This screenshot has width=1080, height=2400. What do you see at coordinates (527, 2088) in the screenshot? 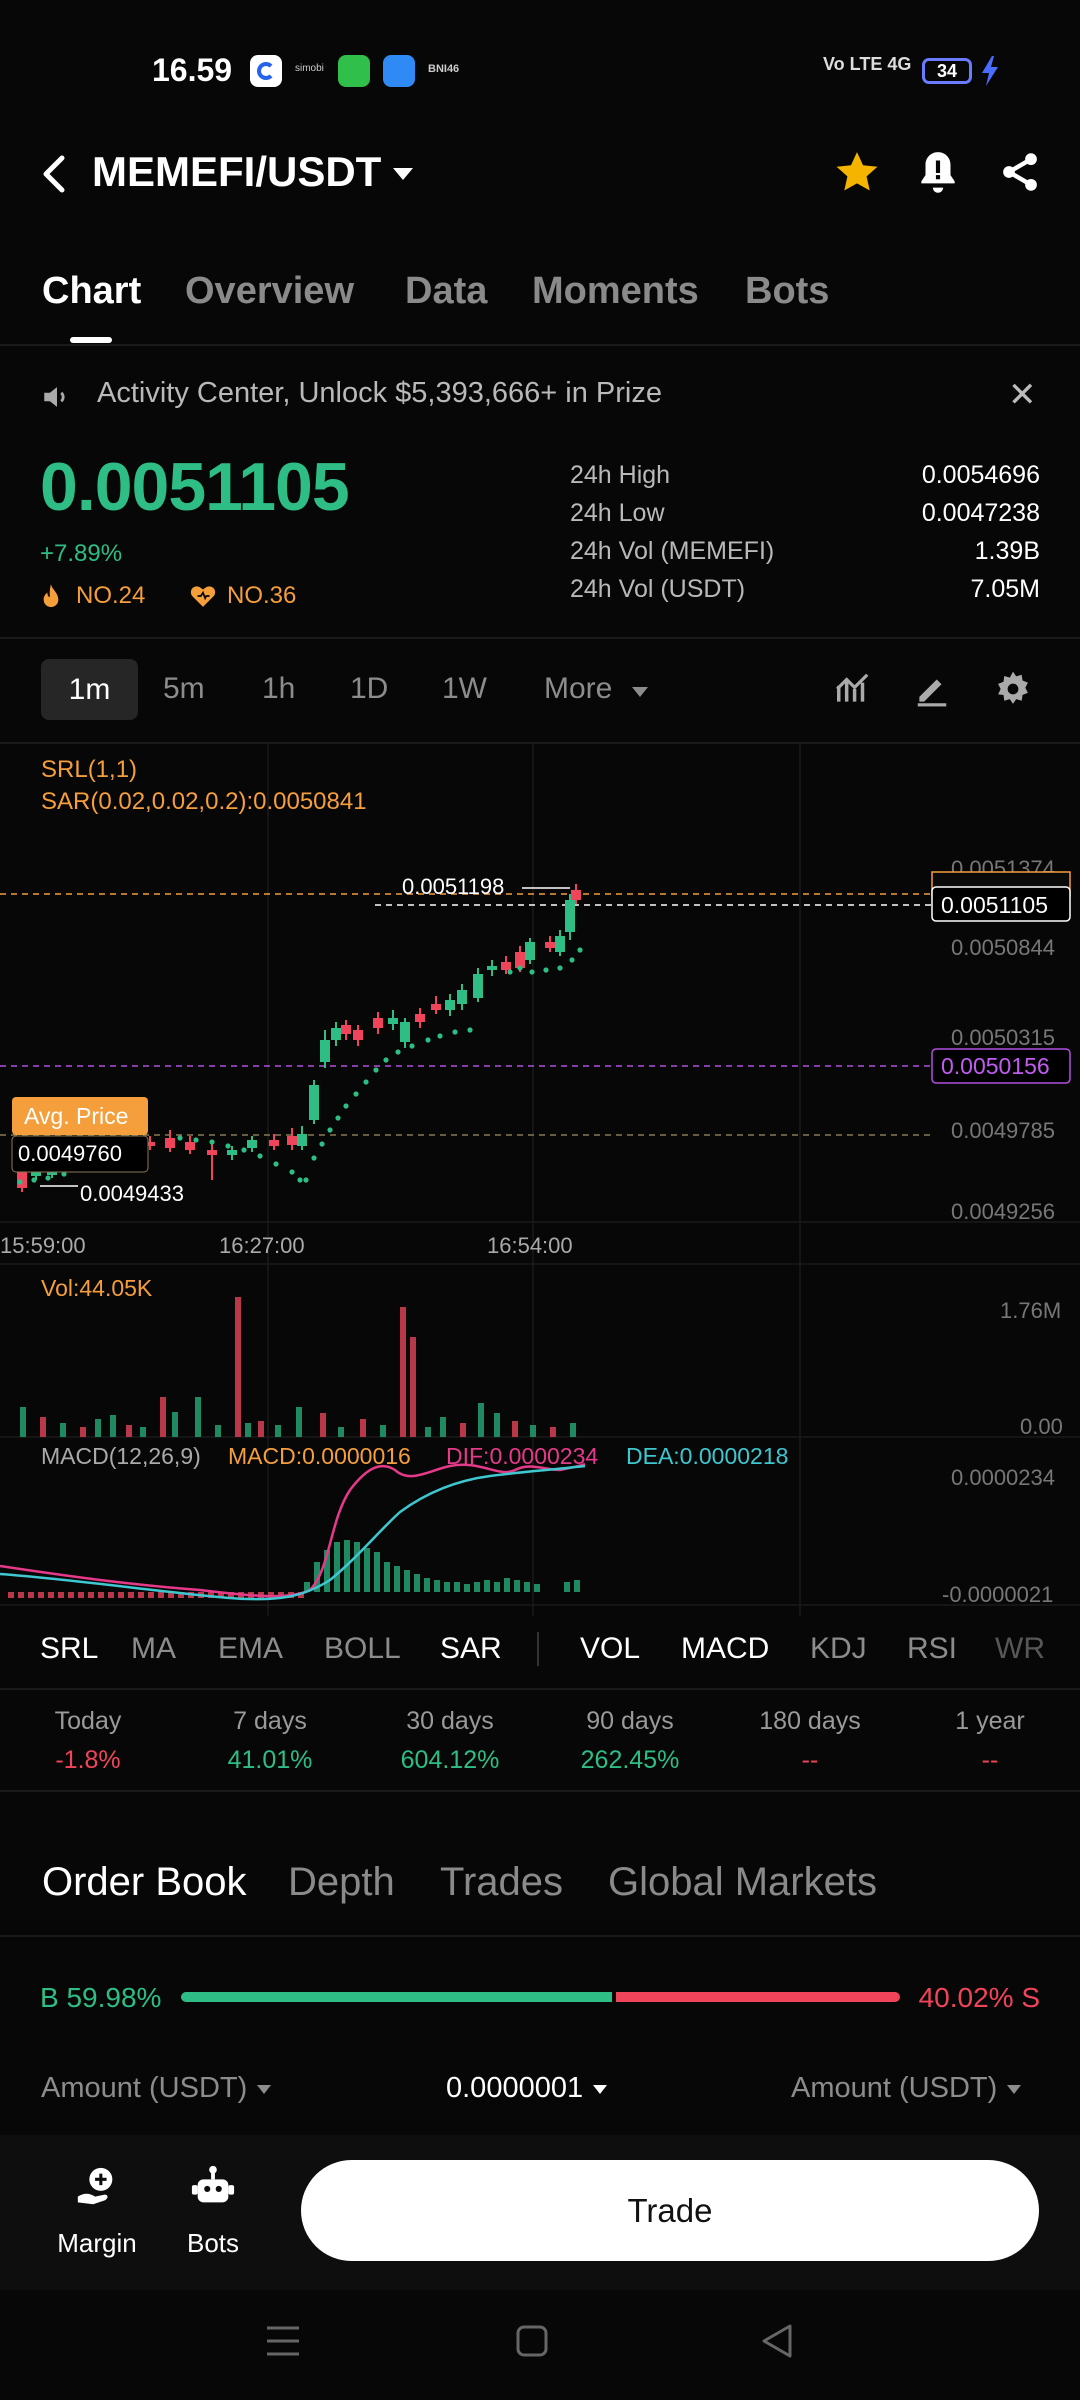
I see `precision-dropdown: 0.0000001` at bounding box center [527, 2088].